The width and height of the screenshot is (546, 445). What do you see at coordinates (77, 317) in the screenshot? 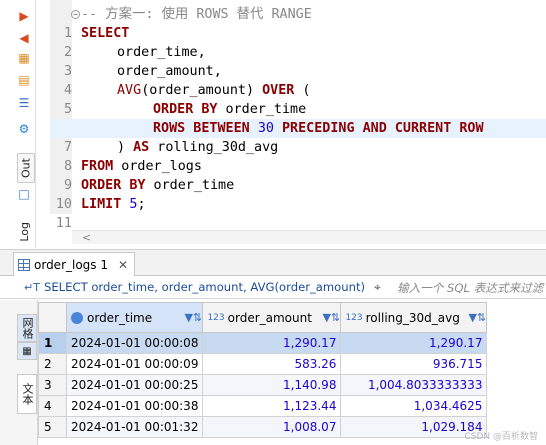
I see `time-type-icon` at bounding box center [77, 317].